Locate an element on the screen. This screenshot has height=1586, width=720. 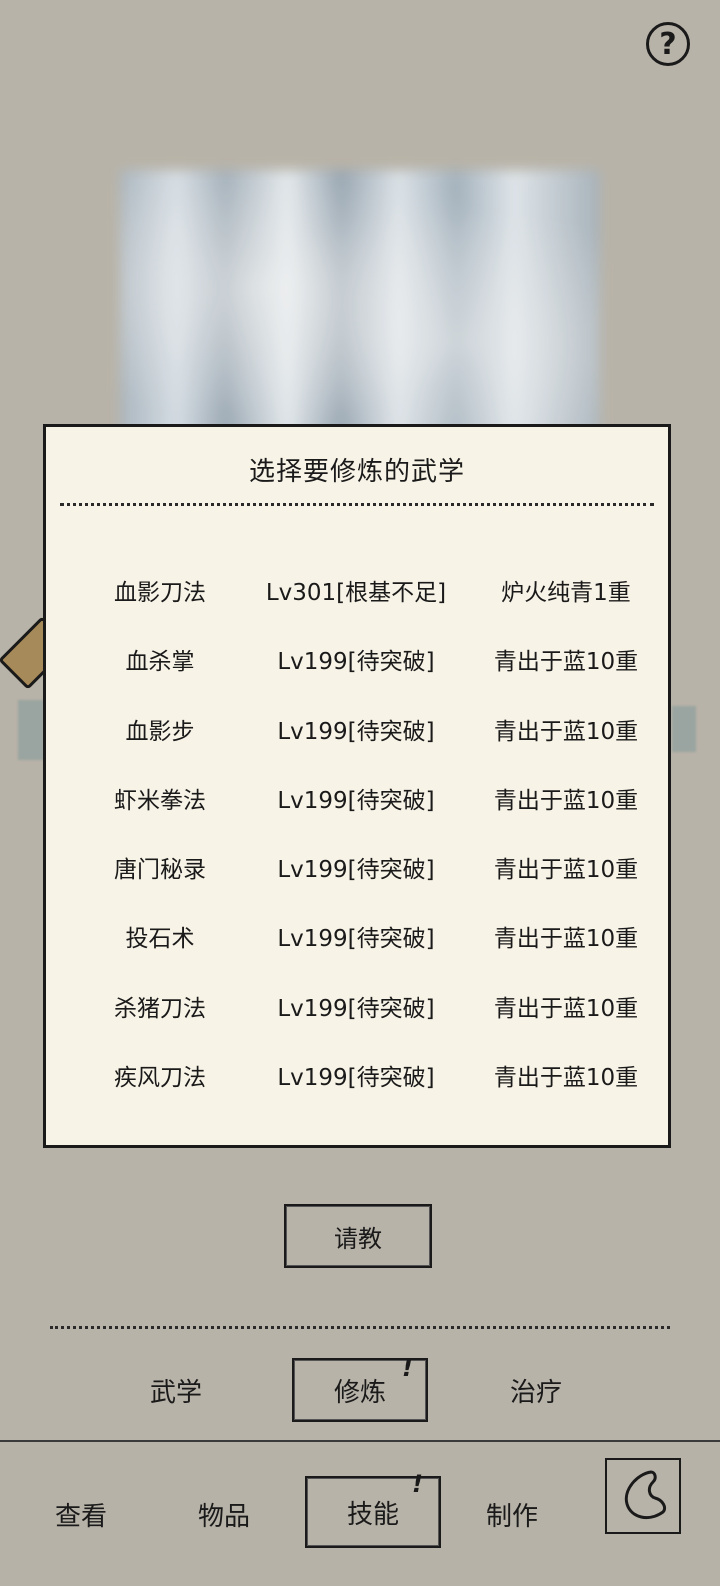
skill-row: 疾风刀法 Lv199[待突破] 青出于蓝10重 is located at coordinates (357, 1092).